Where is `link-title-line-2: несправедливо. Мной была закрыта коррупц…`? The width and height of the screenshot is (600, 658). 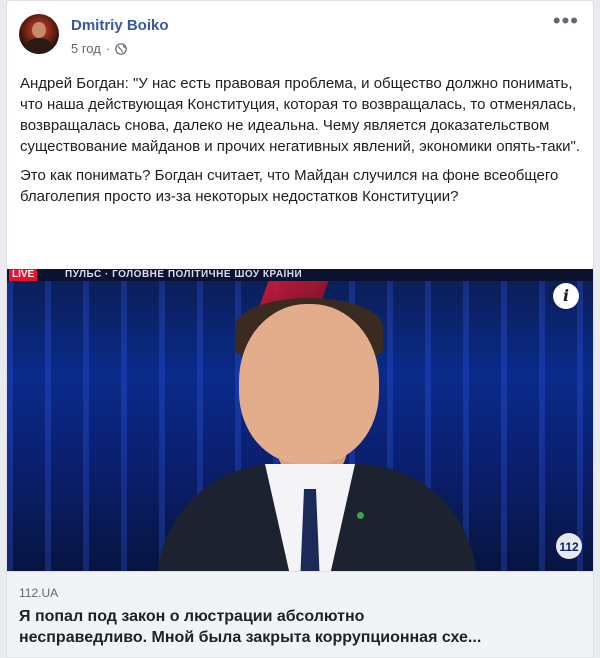
link-title-line-2: несправедливо. Мной была закрыта коррупц… is located at coordinates (250, 637).